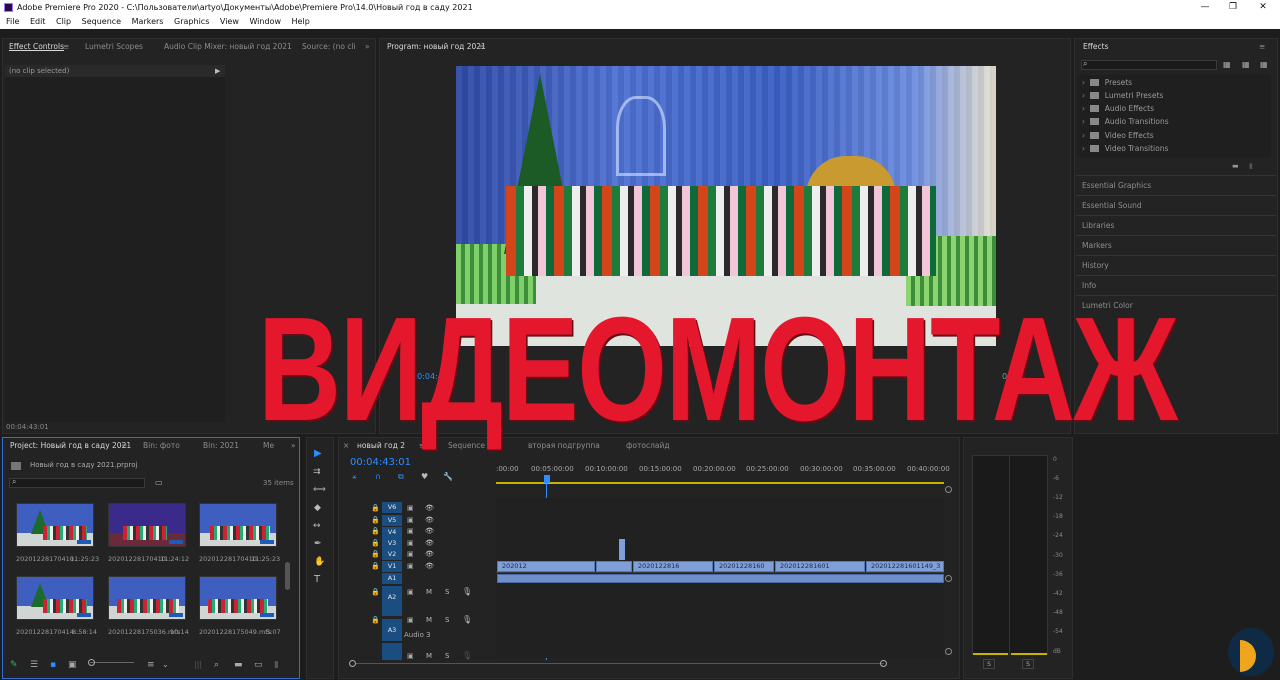 This screenshot has width=1280, height=680. Describe the element at coordinates (392, 543) in the screenshot. I see `track-v3: V3` at that location.